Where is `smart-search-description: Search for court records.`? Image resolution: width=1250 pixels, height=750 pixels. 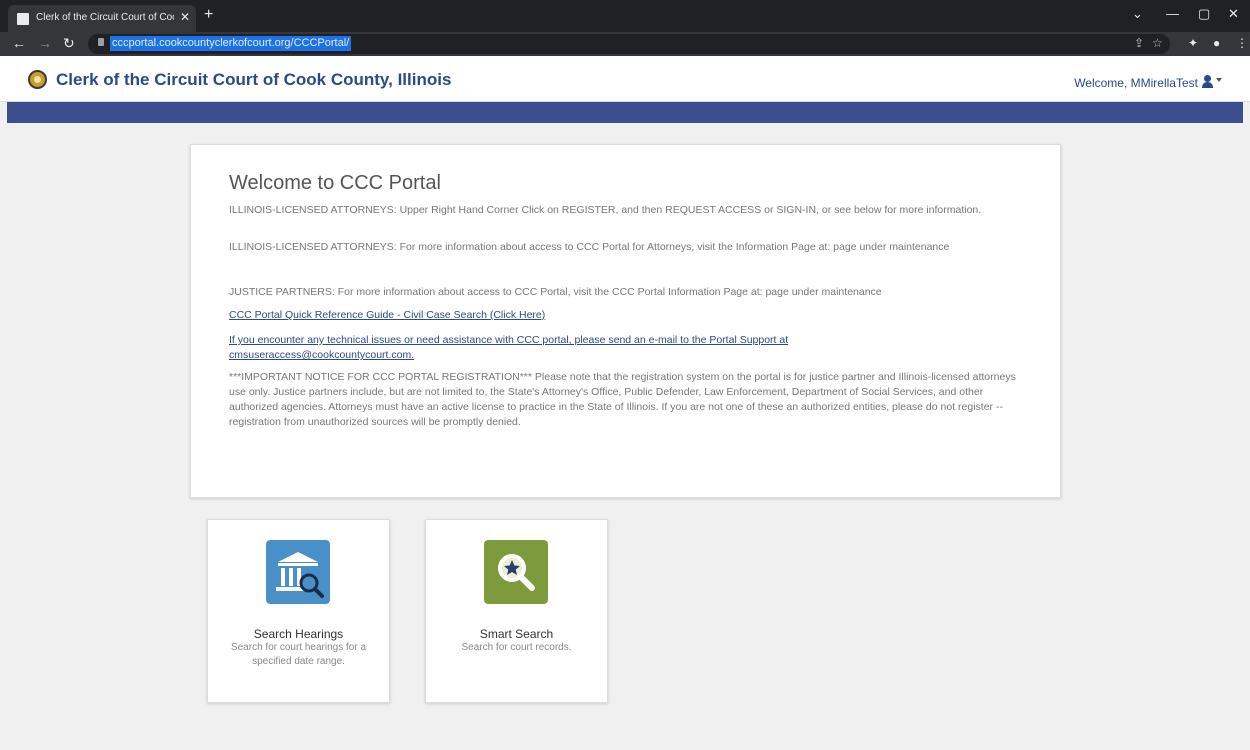
smart-search-description: Search for court records. is located at coordinates (516, 647).